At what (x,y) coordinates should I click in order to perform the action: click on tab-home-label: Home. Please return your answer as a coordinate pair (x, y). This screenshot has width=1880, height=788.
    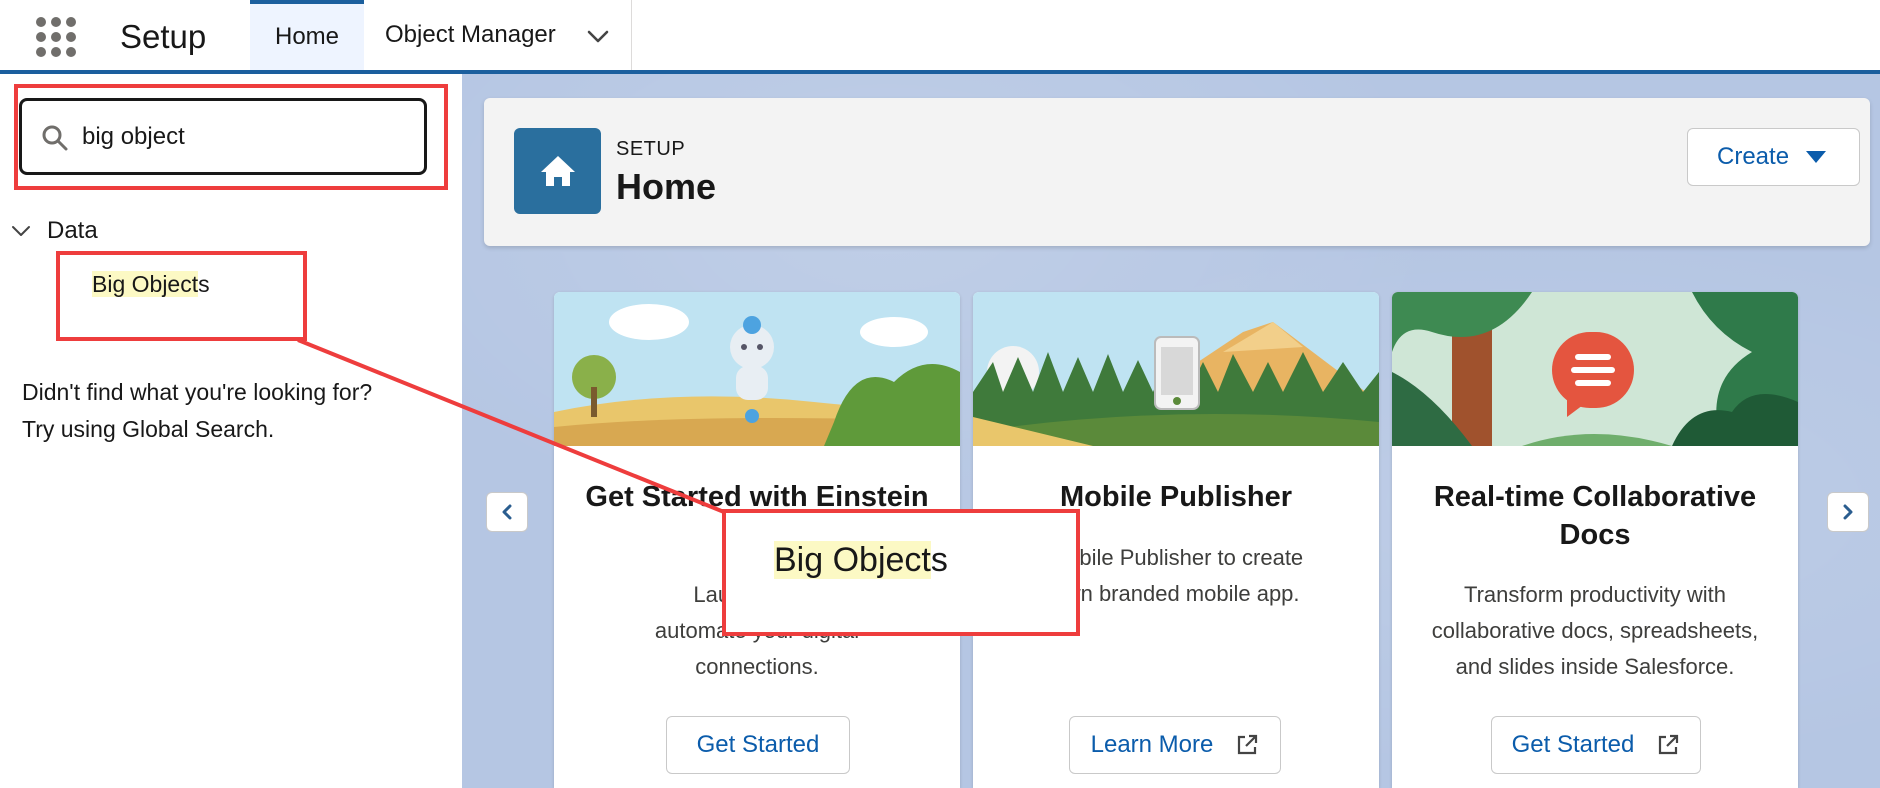
    Looking at the image, I should click on (307, 36).